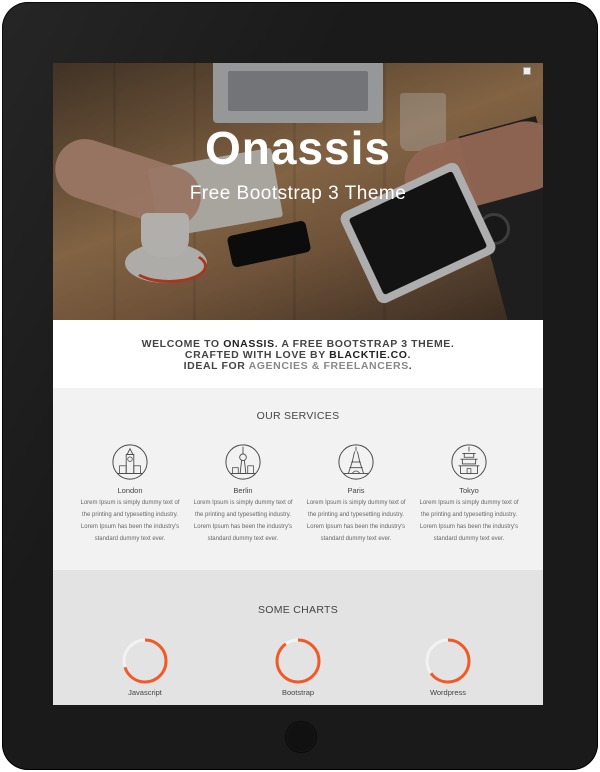 This screenshot has width=600, height=772. I want to click on hero-subtitle: Free Bootstrap 3 Theme, so click(298, 193).